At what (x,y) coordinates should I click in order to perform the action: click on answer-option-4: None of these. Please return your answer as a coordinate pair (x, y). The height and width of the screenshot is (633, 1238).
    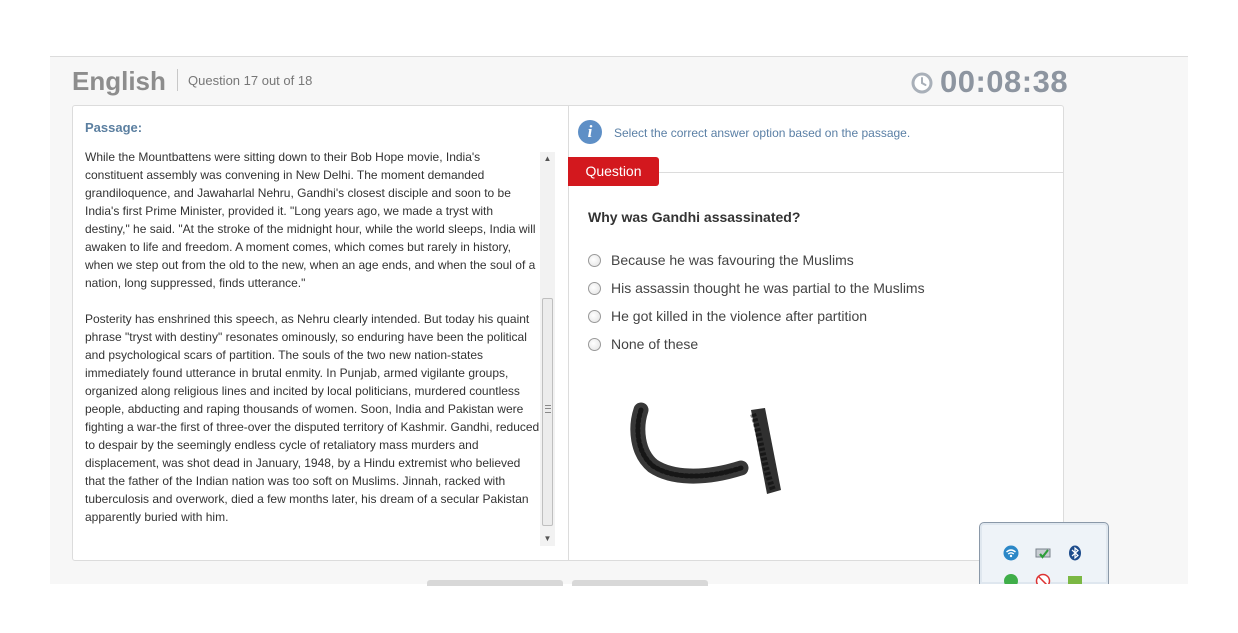
    Looking at the image, I should click on (756, 344).